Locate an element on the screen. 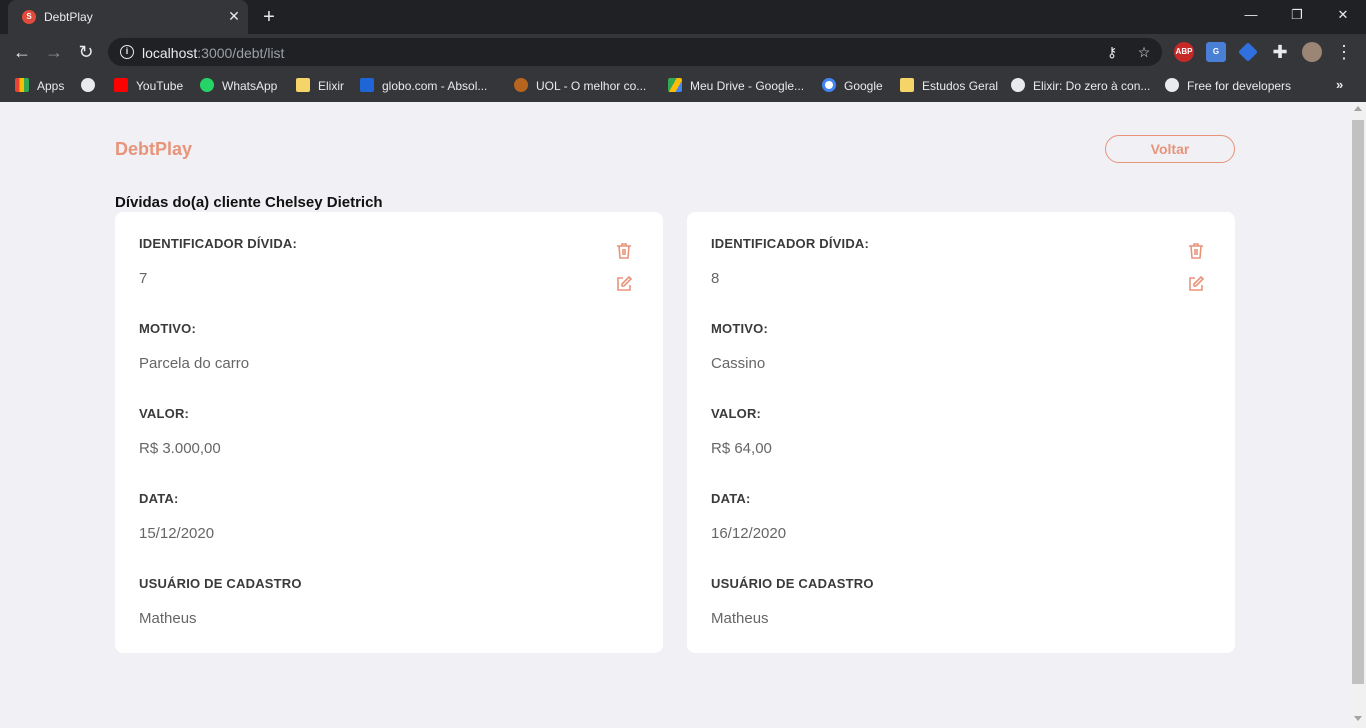  restore-icon: ❐ is located at coordinates (1297, 15).